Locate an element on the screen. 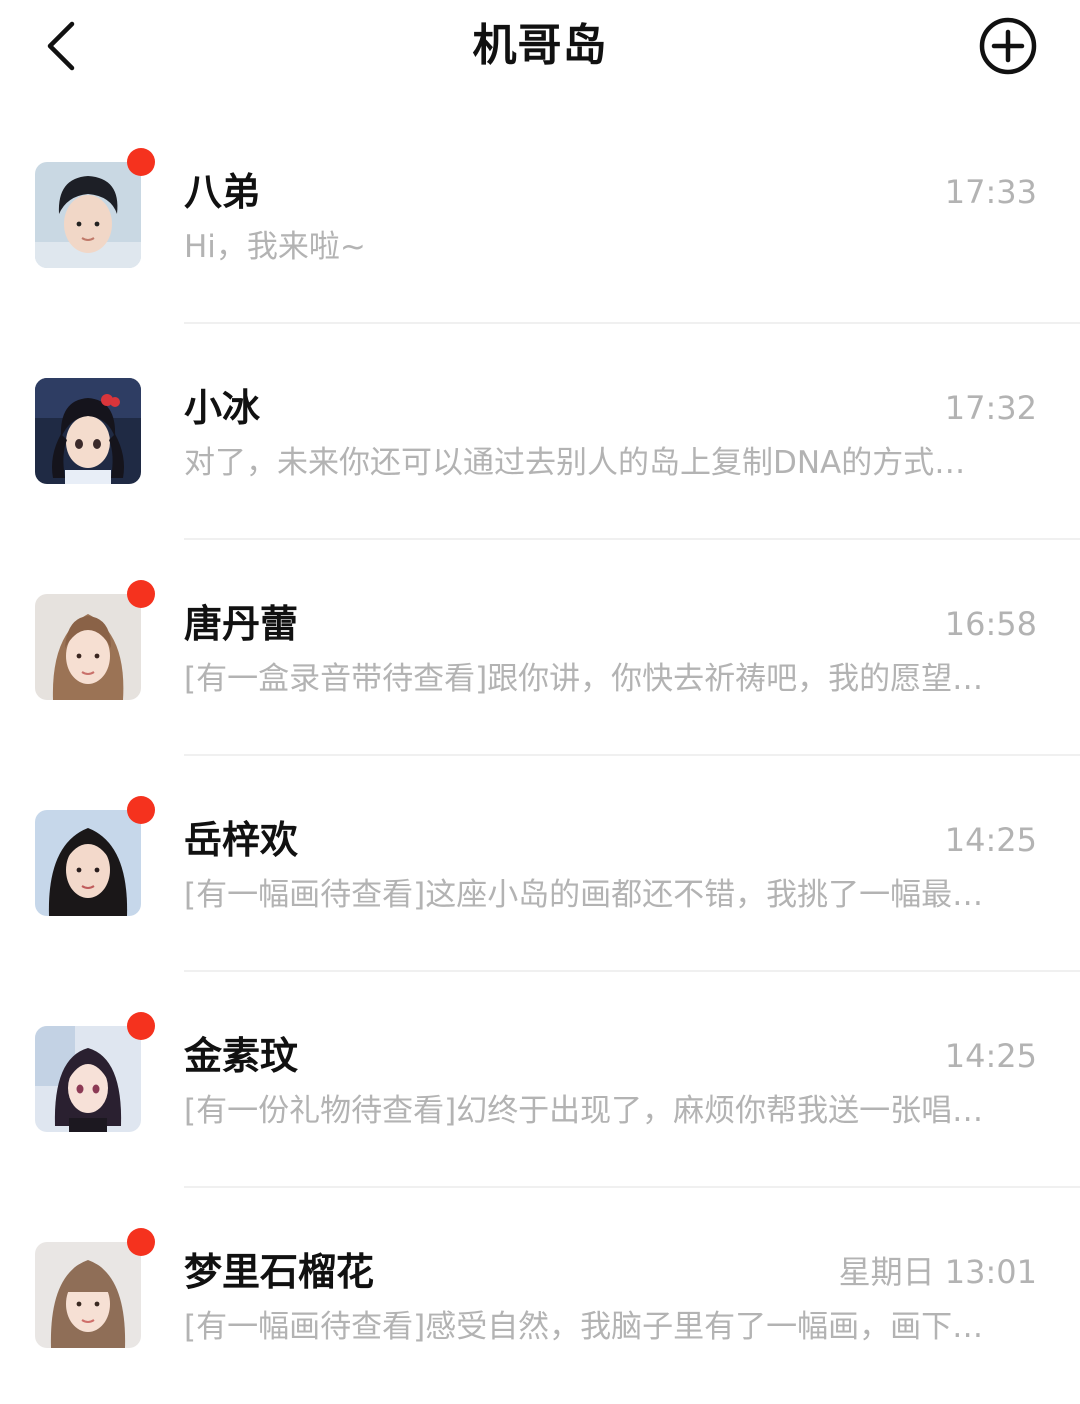  contact-name: 唐丹蕾 is located at coordinates (241, 624).